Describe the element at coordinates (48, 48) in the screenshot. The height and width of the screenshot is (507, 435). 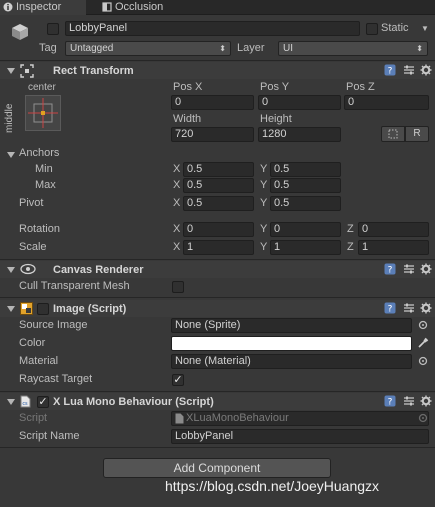
I see `tag-label: Tag` at that location.